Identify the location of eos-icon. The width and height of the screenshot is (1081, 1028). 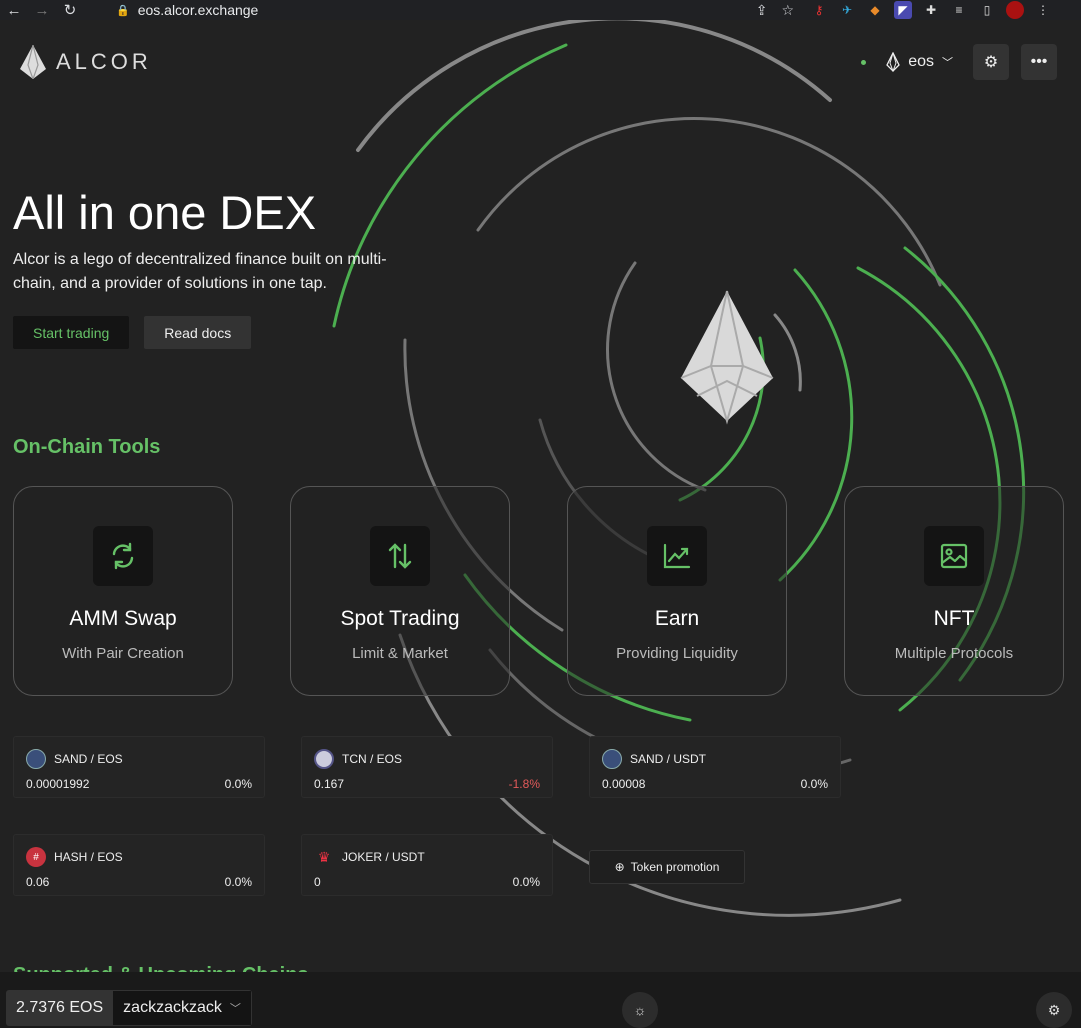
(893, 62).